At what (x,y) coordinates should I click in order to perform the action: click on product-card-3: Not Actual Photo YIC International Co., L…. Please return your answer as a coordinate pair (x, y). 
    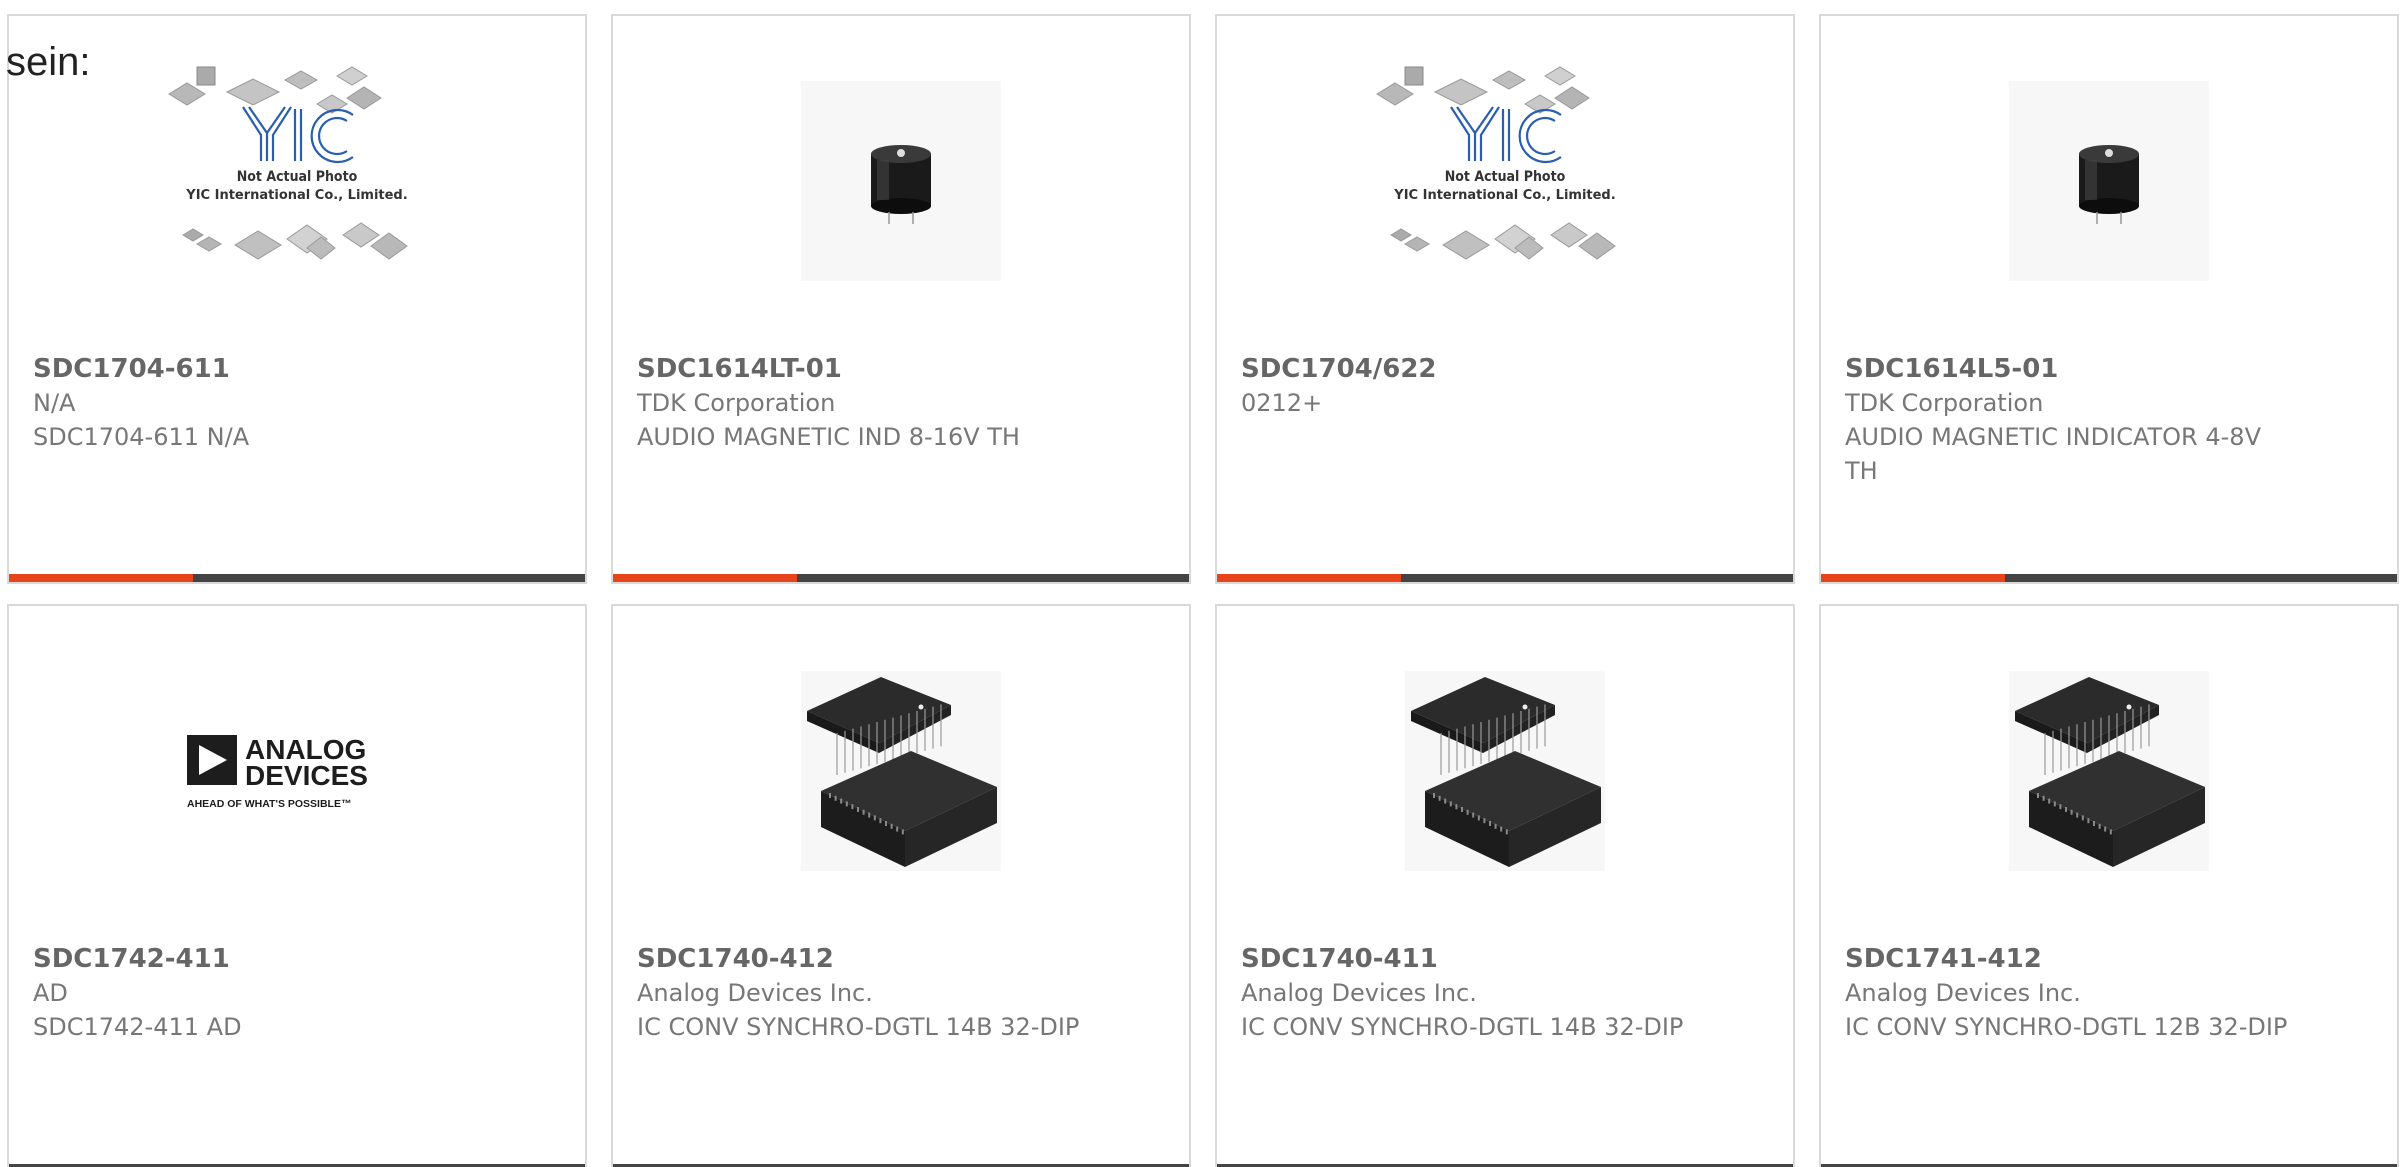
    Looking at the image, I should click on (1505, 299).